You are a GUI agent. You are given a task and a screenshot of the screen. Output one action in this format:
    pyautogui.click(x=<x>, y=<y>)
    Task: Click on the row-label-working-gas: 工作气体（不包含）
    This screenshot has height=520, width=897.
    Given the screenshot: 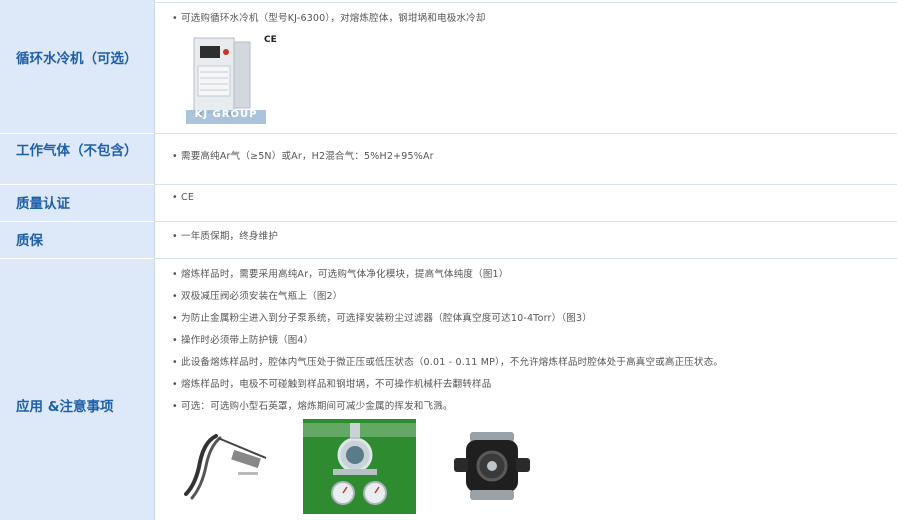 What is the action you would take?
    pyautogui.click(x=77, y=151)
    